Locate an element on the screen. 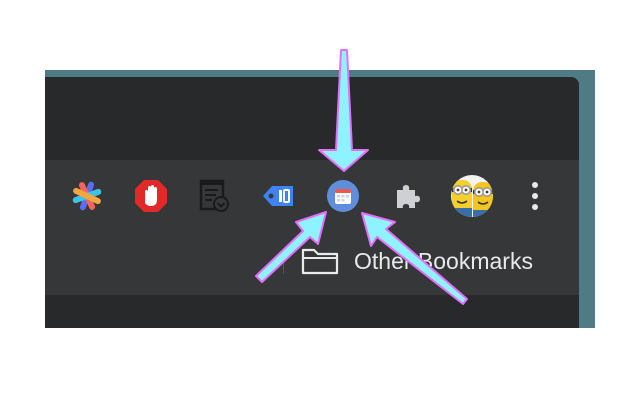 The image size is (640, 400). stop-hand-icon is located at coordinates (151, 196).